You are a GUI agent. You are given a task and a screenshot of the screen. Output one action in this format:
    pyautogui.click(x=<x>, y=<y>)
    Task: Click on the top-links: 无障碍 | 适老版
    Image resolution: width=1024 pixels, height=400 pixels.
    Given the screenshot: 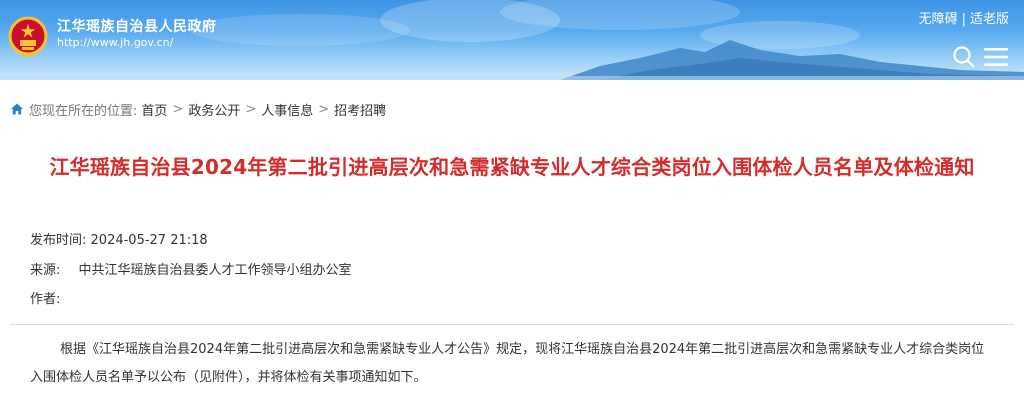 What is the action you would take?
    pyautogui.click(x=964, y=17)
    